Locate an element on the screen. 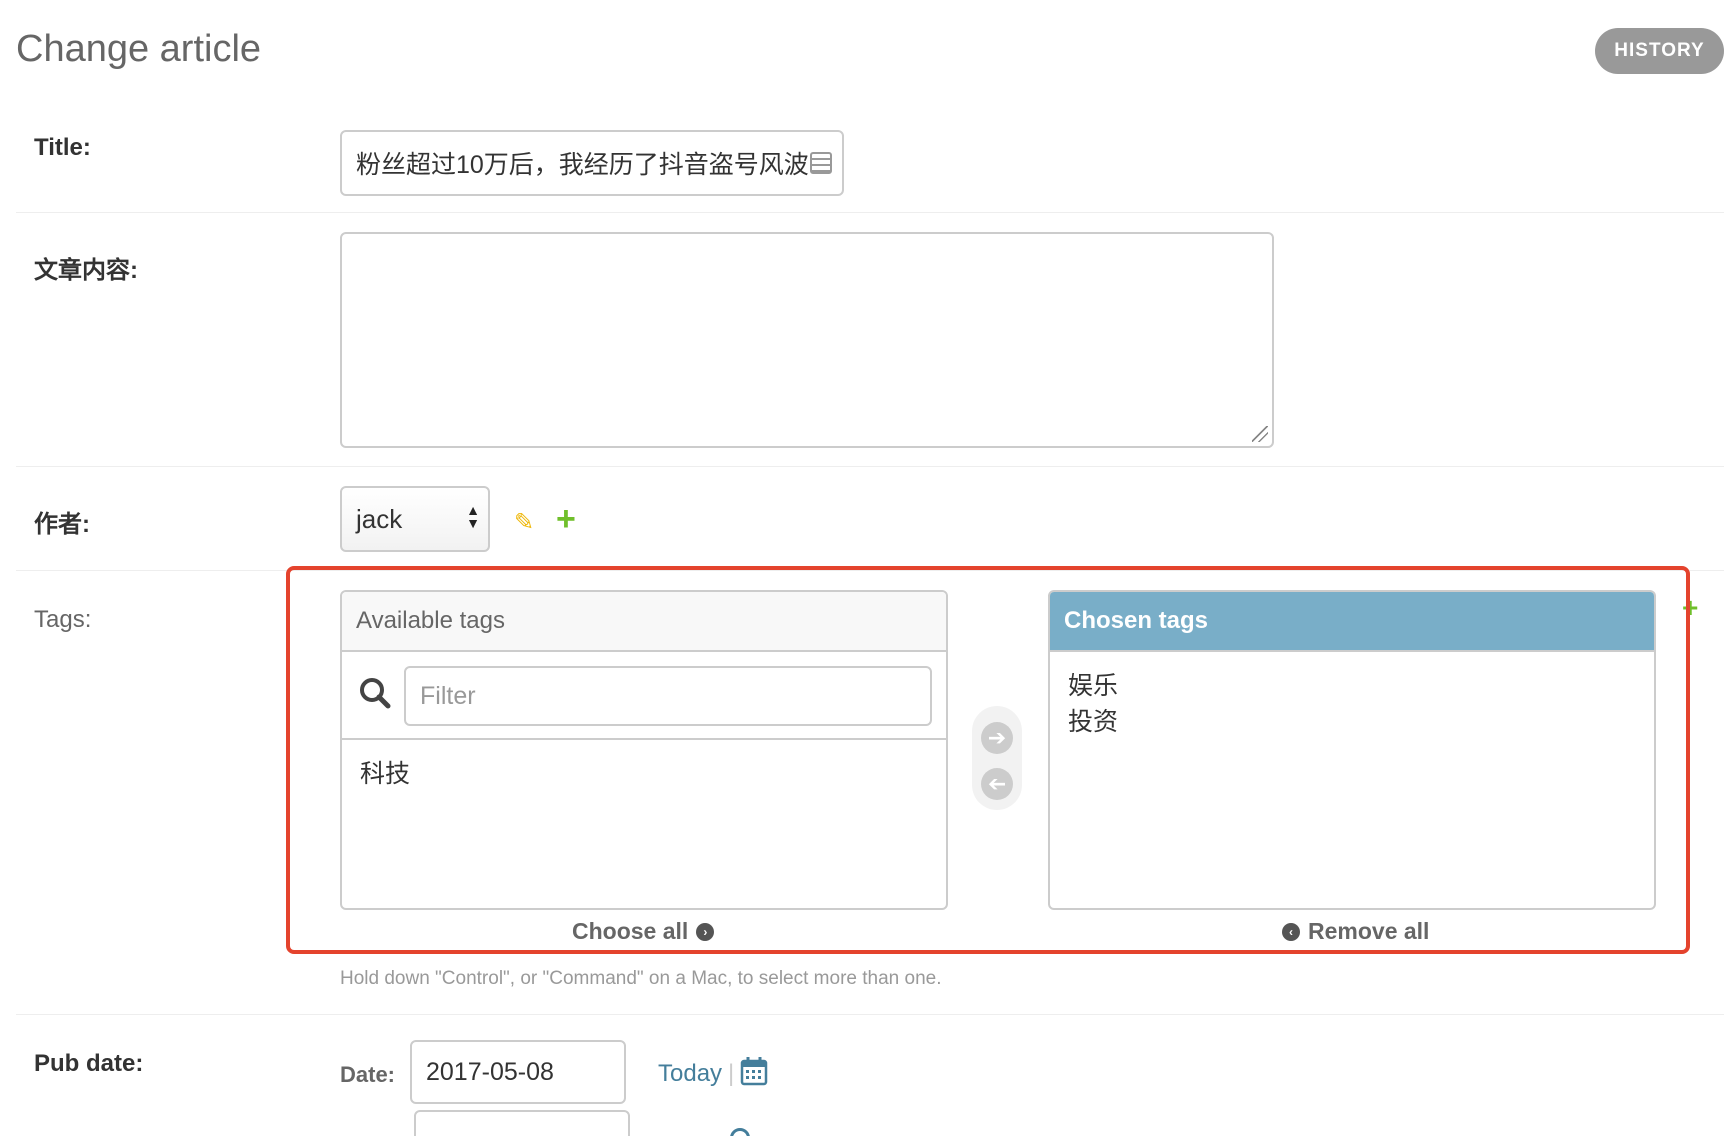 This screenshot has width=1732, height=1136. select-arrows-icon: ▲ ▼ is located at coordinates (473, 516).